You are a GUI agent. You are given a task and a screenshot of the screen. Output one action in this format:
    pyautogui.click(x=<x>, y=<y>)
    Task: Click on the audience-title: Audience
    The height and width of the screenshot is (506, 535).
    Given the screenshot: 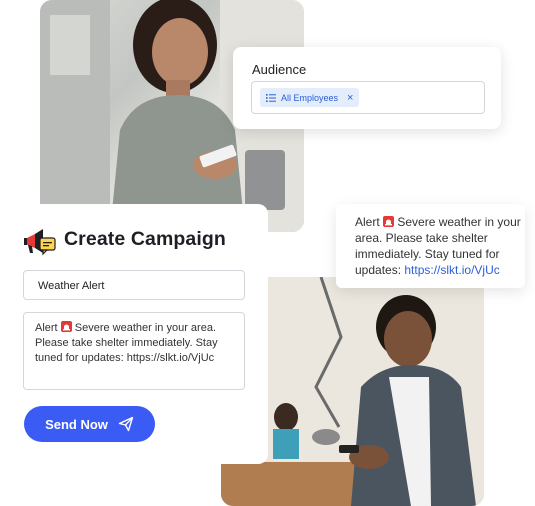 What is the action you would take?
    pyautogui.click(x=279, y=69)
    